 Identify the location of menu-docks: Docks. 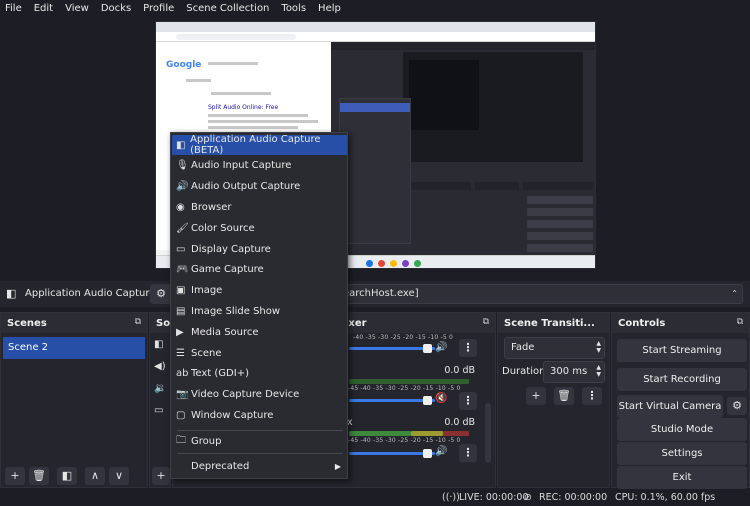
(116, 9).